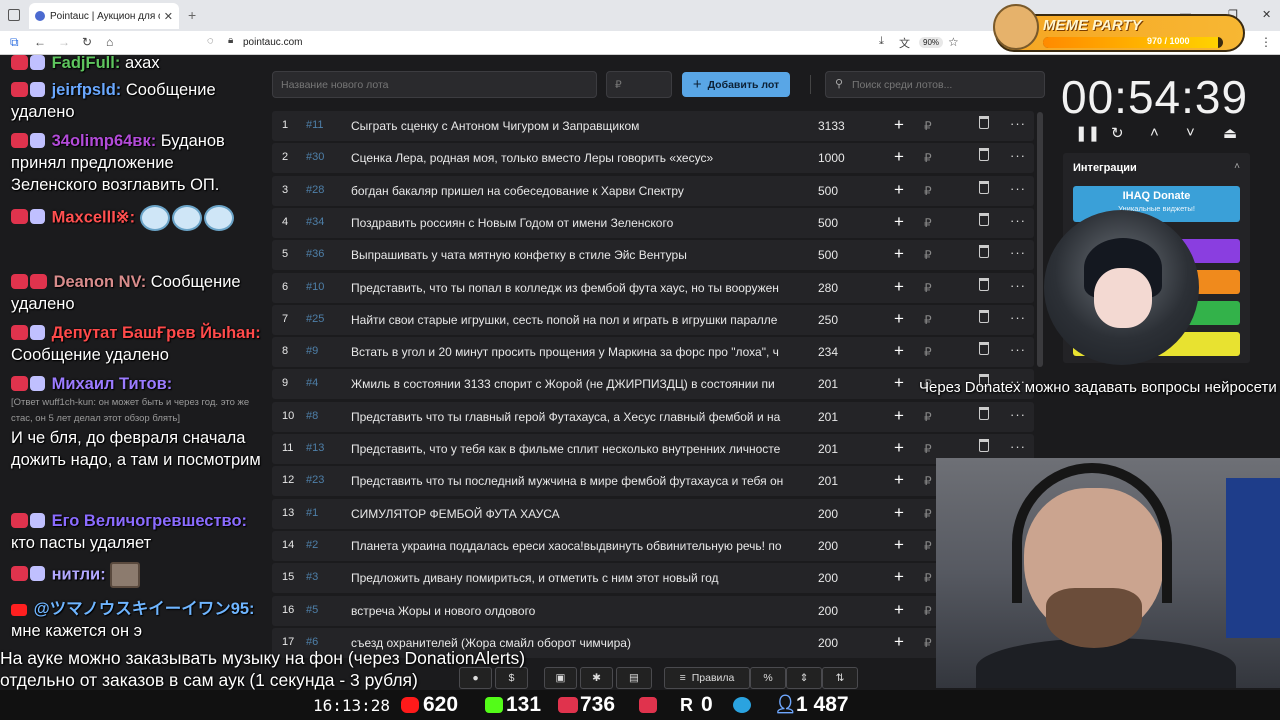 The image size is (1280, 720). What do you see at coordinates (931, 42) in the screenshot?
I see `zoom-level: 90%` at bounding box center [931, 42].